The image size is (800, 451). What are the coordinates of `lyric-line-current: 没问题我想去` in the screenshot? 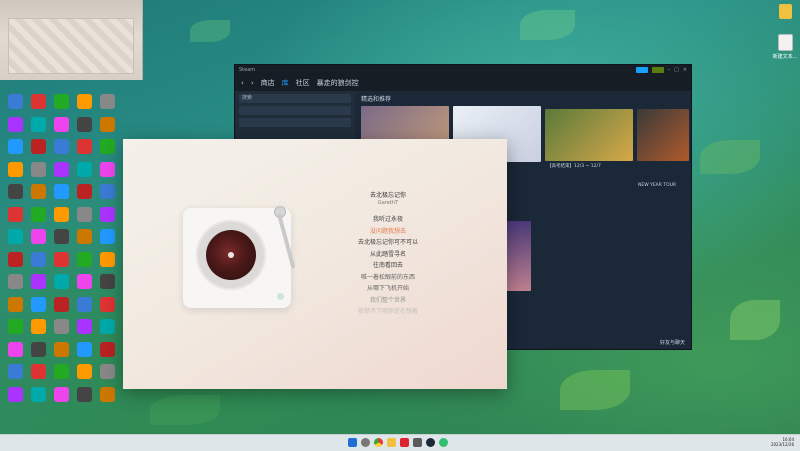 It's located at (387, 231).